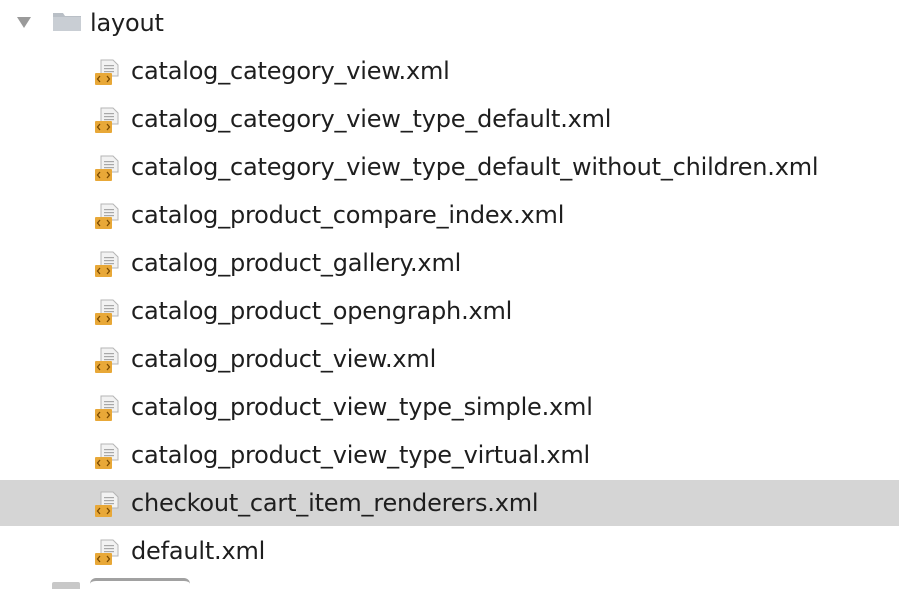  Describe the element at coordinates (24, 22) in the screenshot. I see `expand-arrow-icon` at that location.